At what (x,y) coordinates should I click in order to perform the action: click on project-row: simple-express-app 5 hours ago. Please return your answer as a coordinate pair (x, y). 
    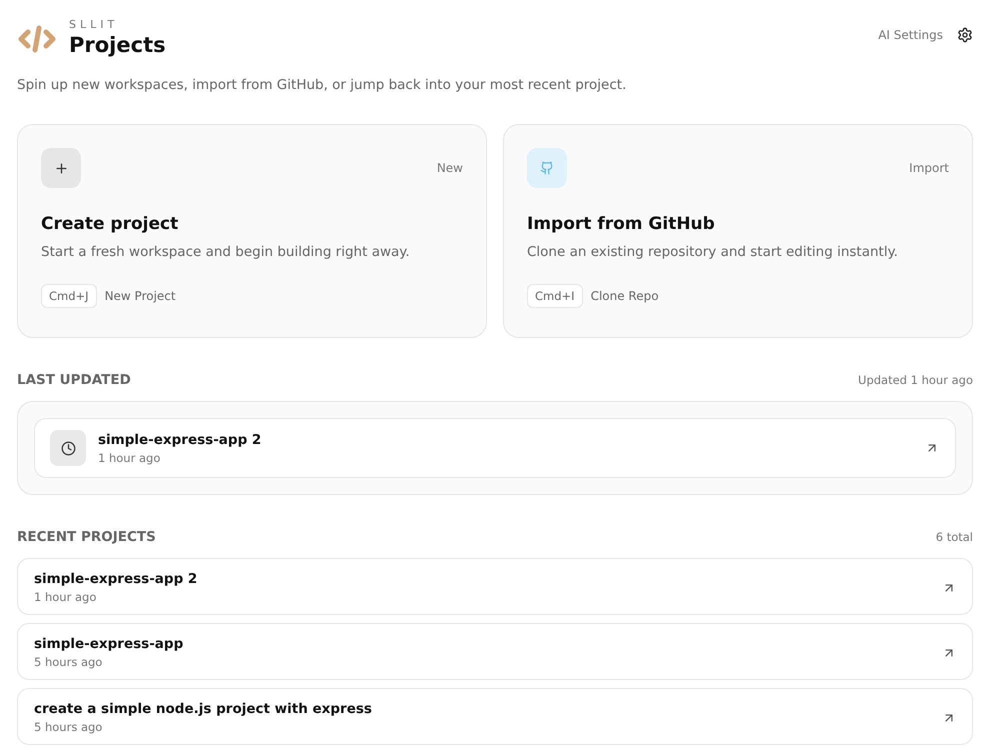
    Looking at the image, I should click on (495, 651).